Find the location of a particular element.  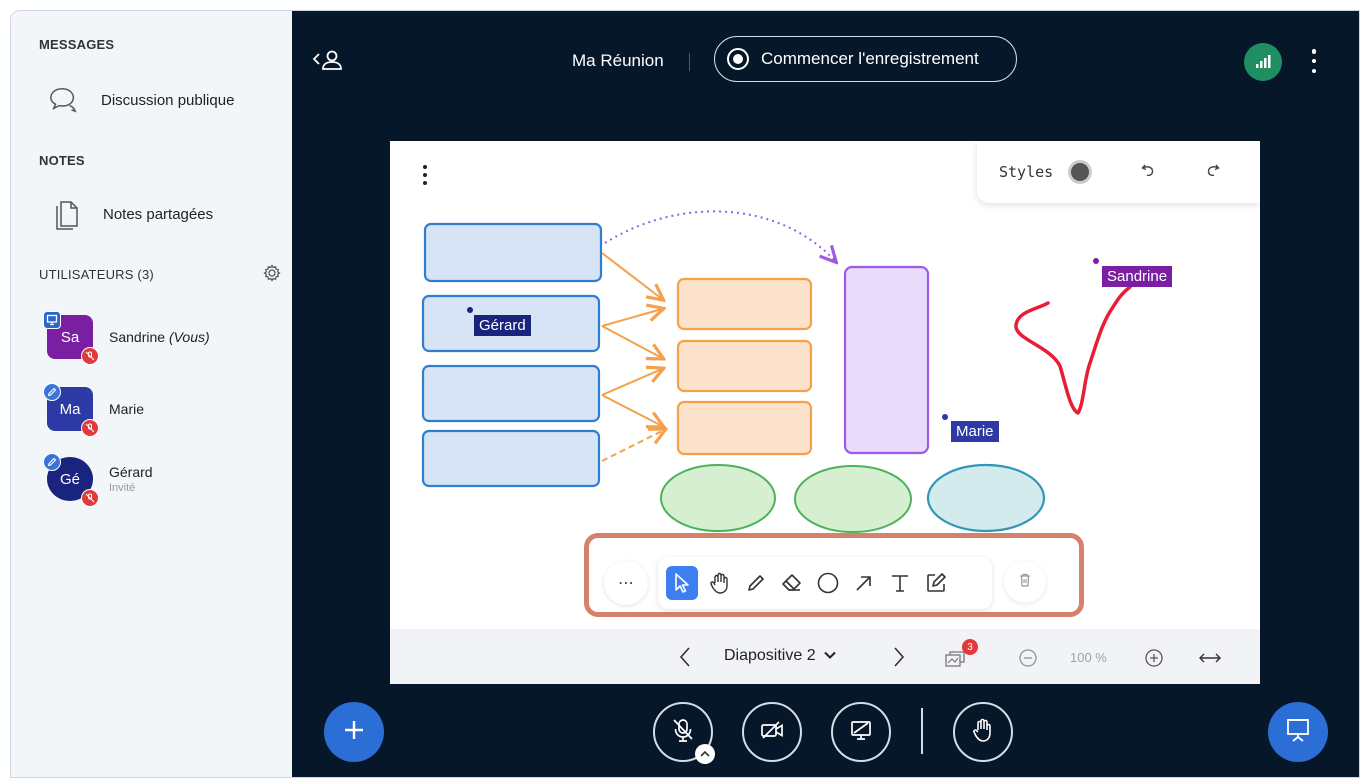

presentation-button is located at coordinates (1298, 732).